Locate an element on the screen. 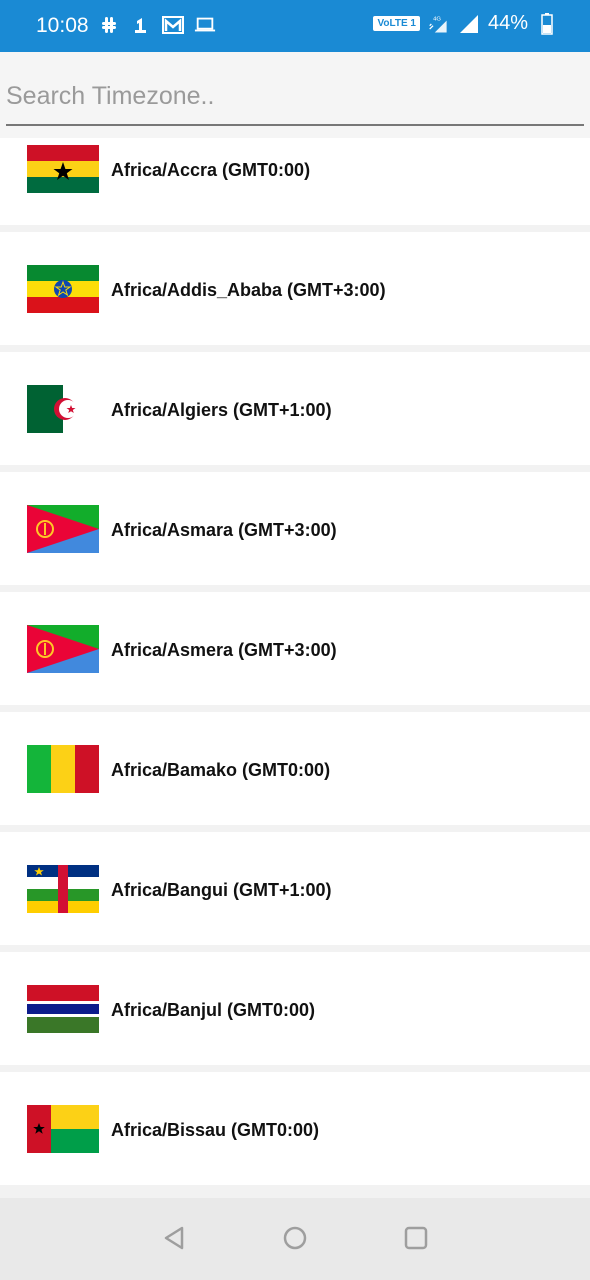 The height and width of the screenshot is (1280, 590). system-status: VoLTE 1 4G 44% is located at coordinates (465, 23).